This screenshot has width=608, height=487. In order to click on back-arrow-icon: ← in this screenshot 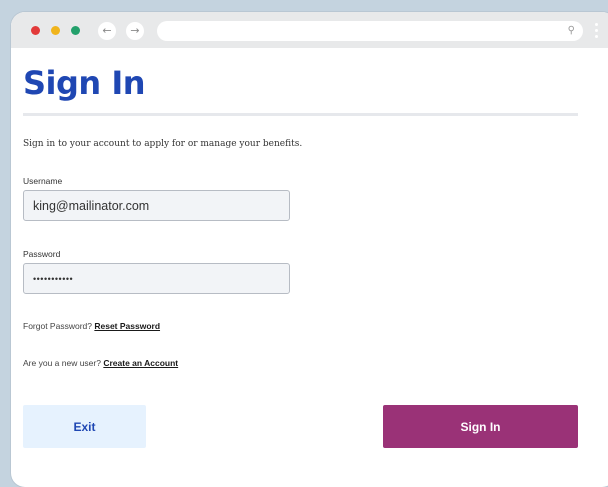, I will do `click(107, 31)`.